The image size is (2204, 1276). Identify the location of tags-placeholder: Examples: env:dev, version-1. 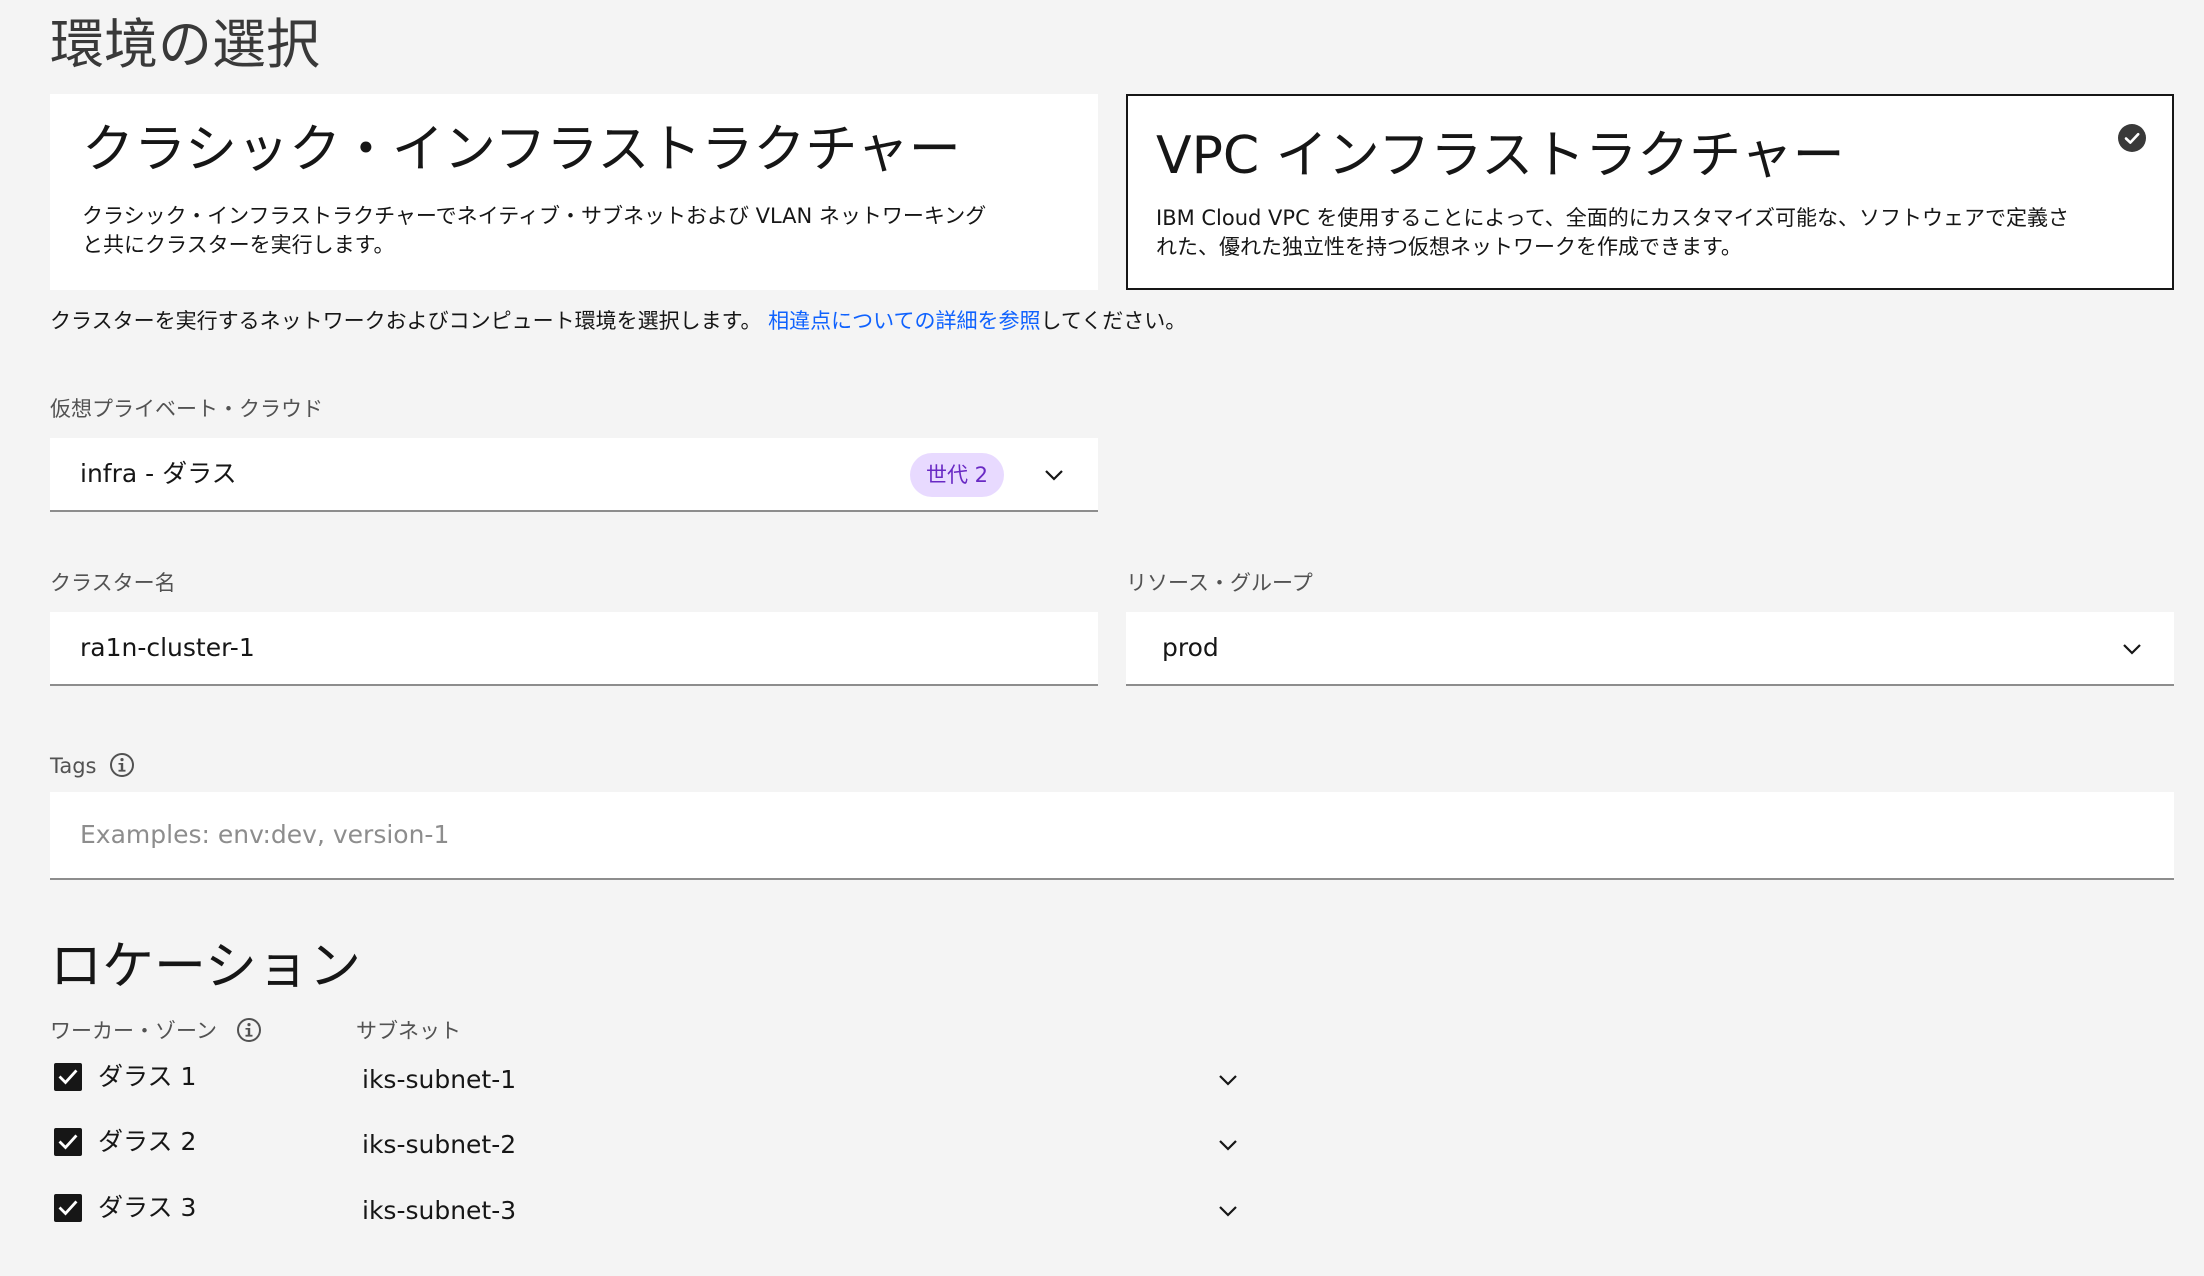
(265, 834).